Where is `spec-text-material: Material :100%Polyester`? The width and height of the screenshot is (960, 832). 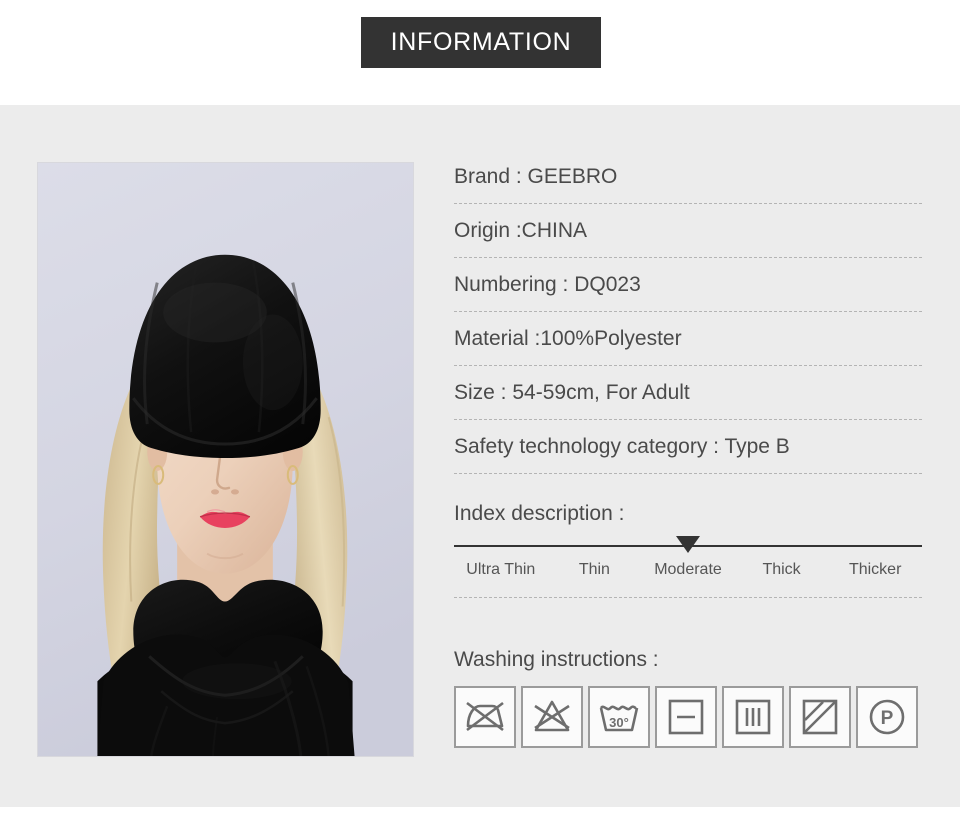
spec-text-material: Material :100%Polyester is located at coordinates (568, 338).